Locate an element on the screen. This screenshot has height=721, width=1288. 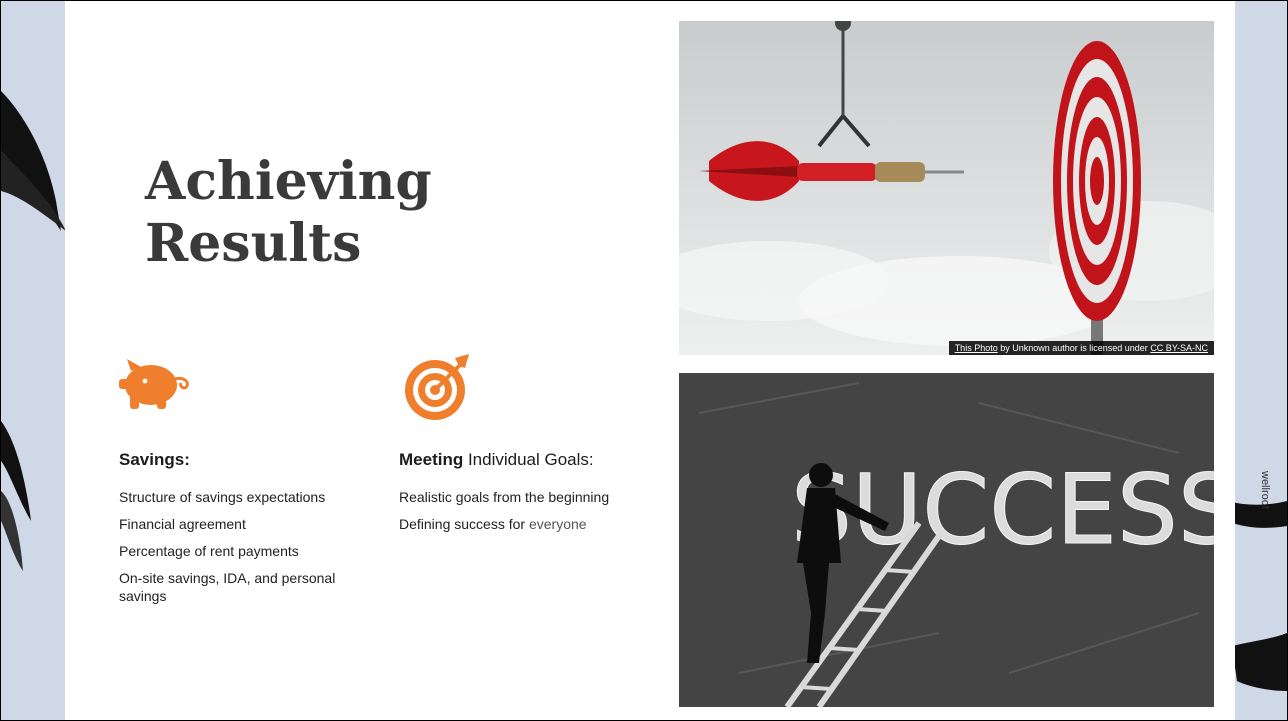
goals-item-text: Defining success for is located at coordinates (464, 524).